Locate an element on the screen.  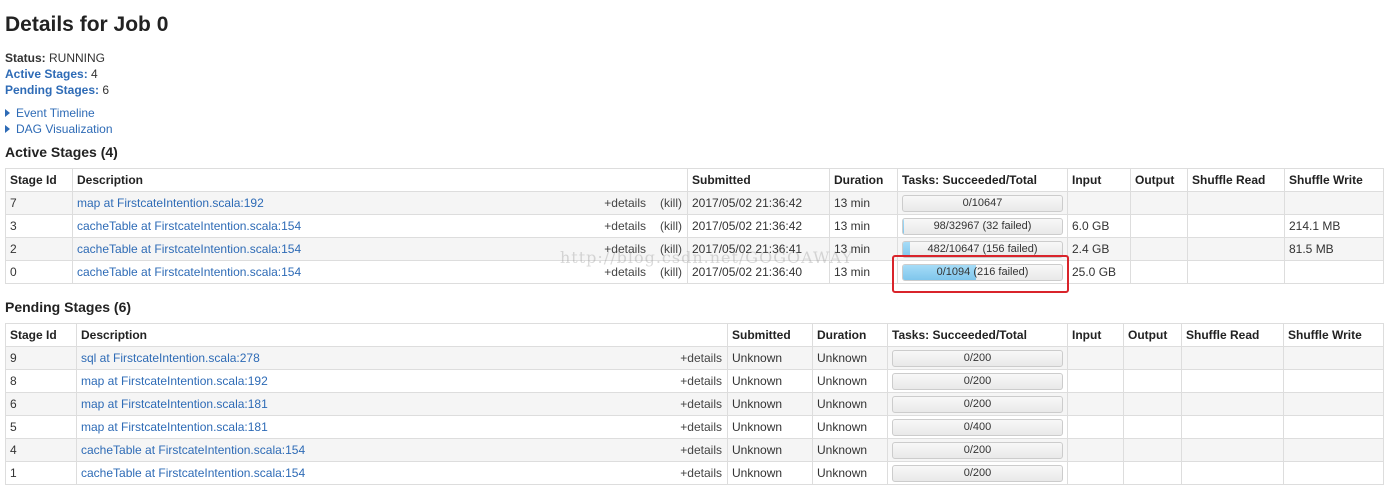
pending-stages-link: Pending Stages: is located at coordinates (52, 90).